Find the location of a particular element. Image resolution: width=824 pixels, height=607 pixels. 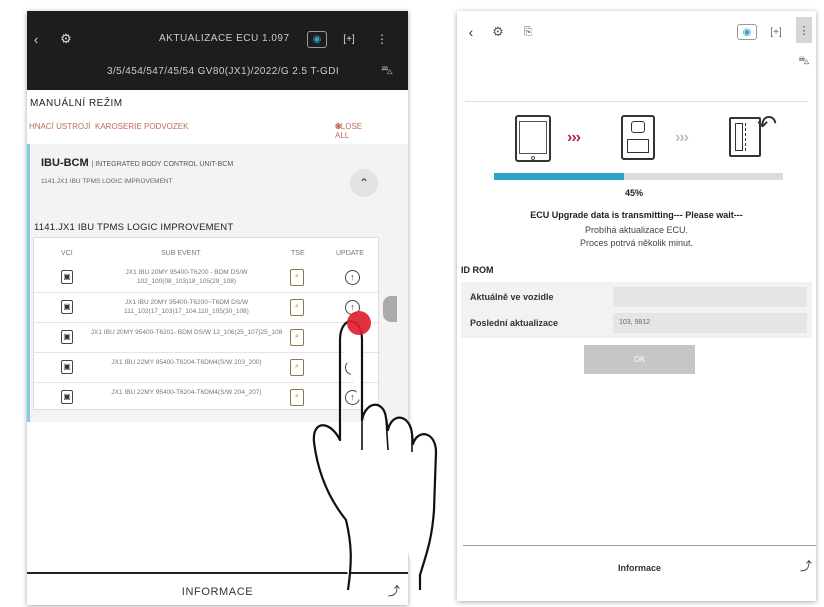

footer-label: INFORMACE is located at coordinates (217, 592).